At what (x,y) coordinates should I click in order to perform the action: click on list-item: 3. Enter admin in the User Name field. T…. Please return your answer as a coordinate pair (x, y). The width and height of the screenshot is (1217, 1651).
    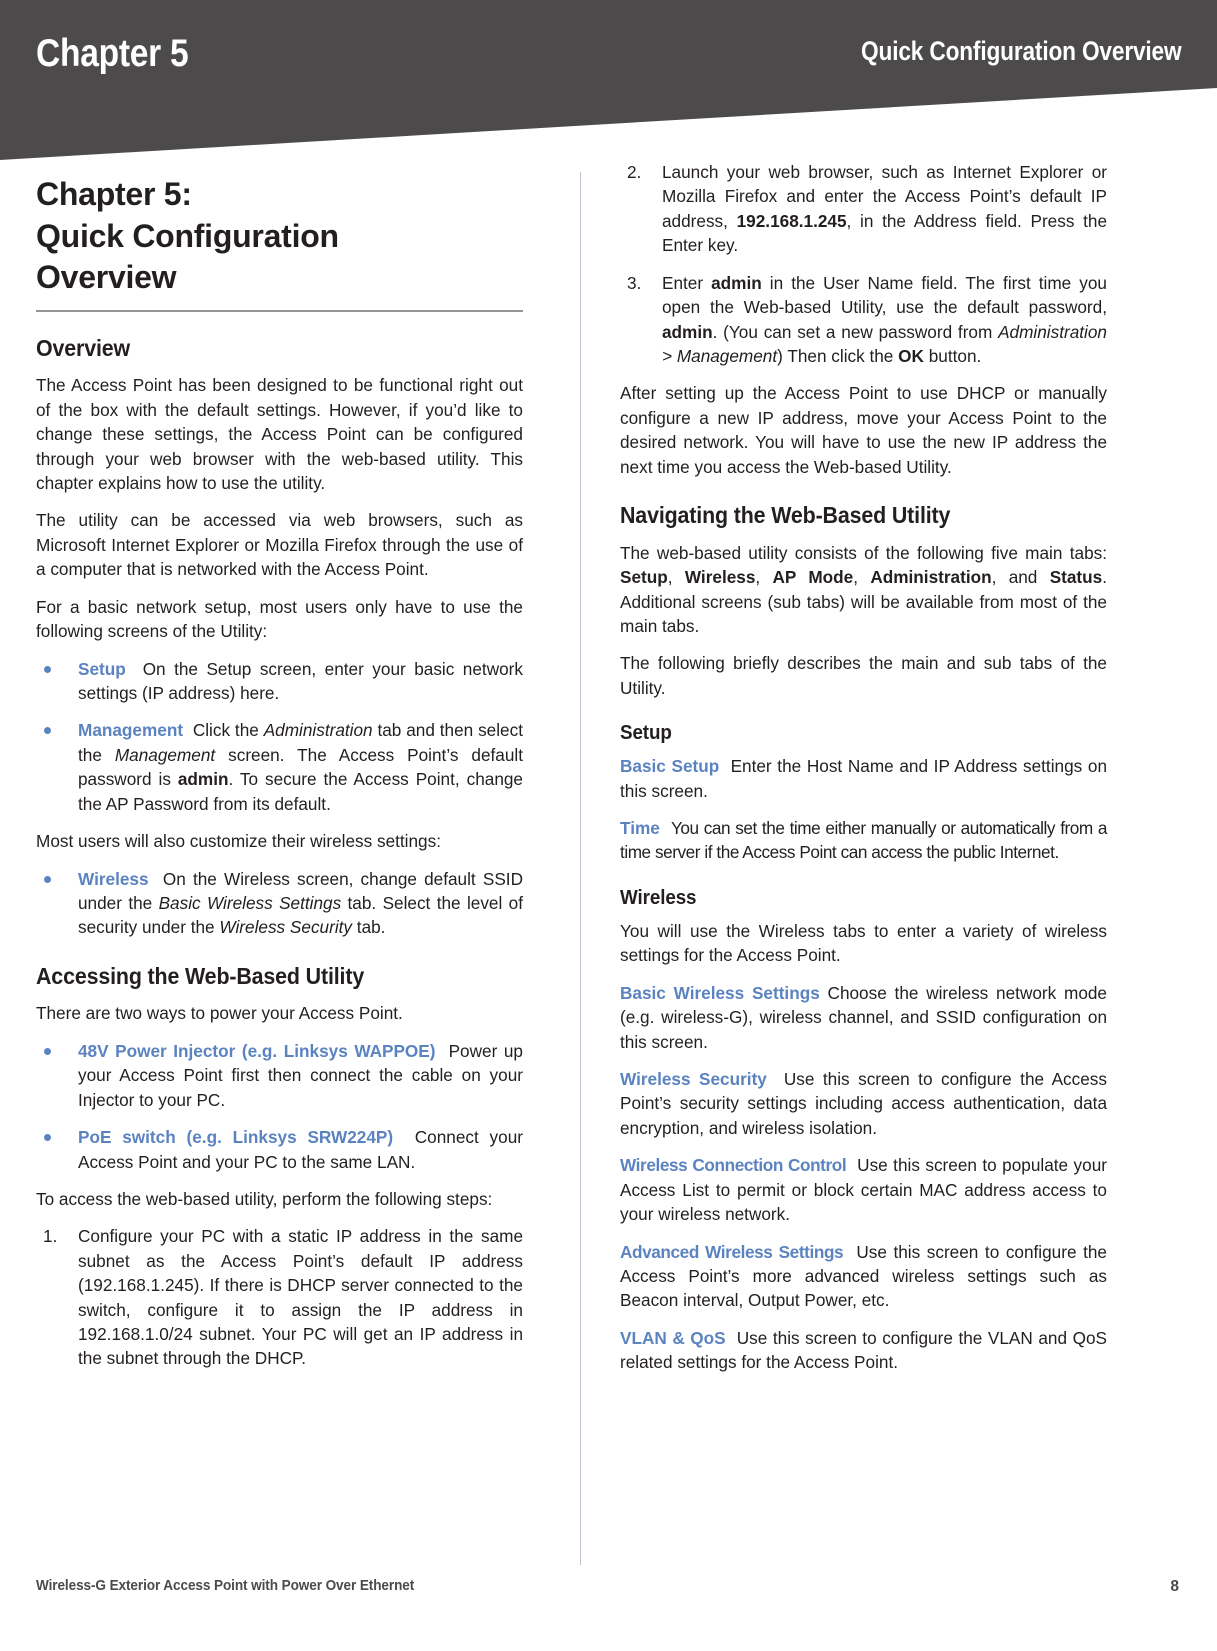
    Looking at the image, I should click on (863, 320).